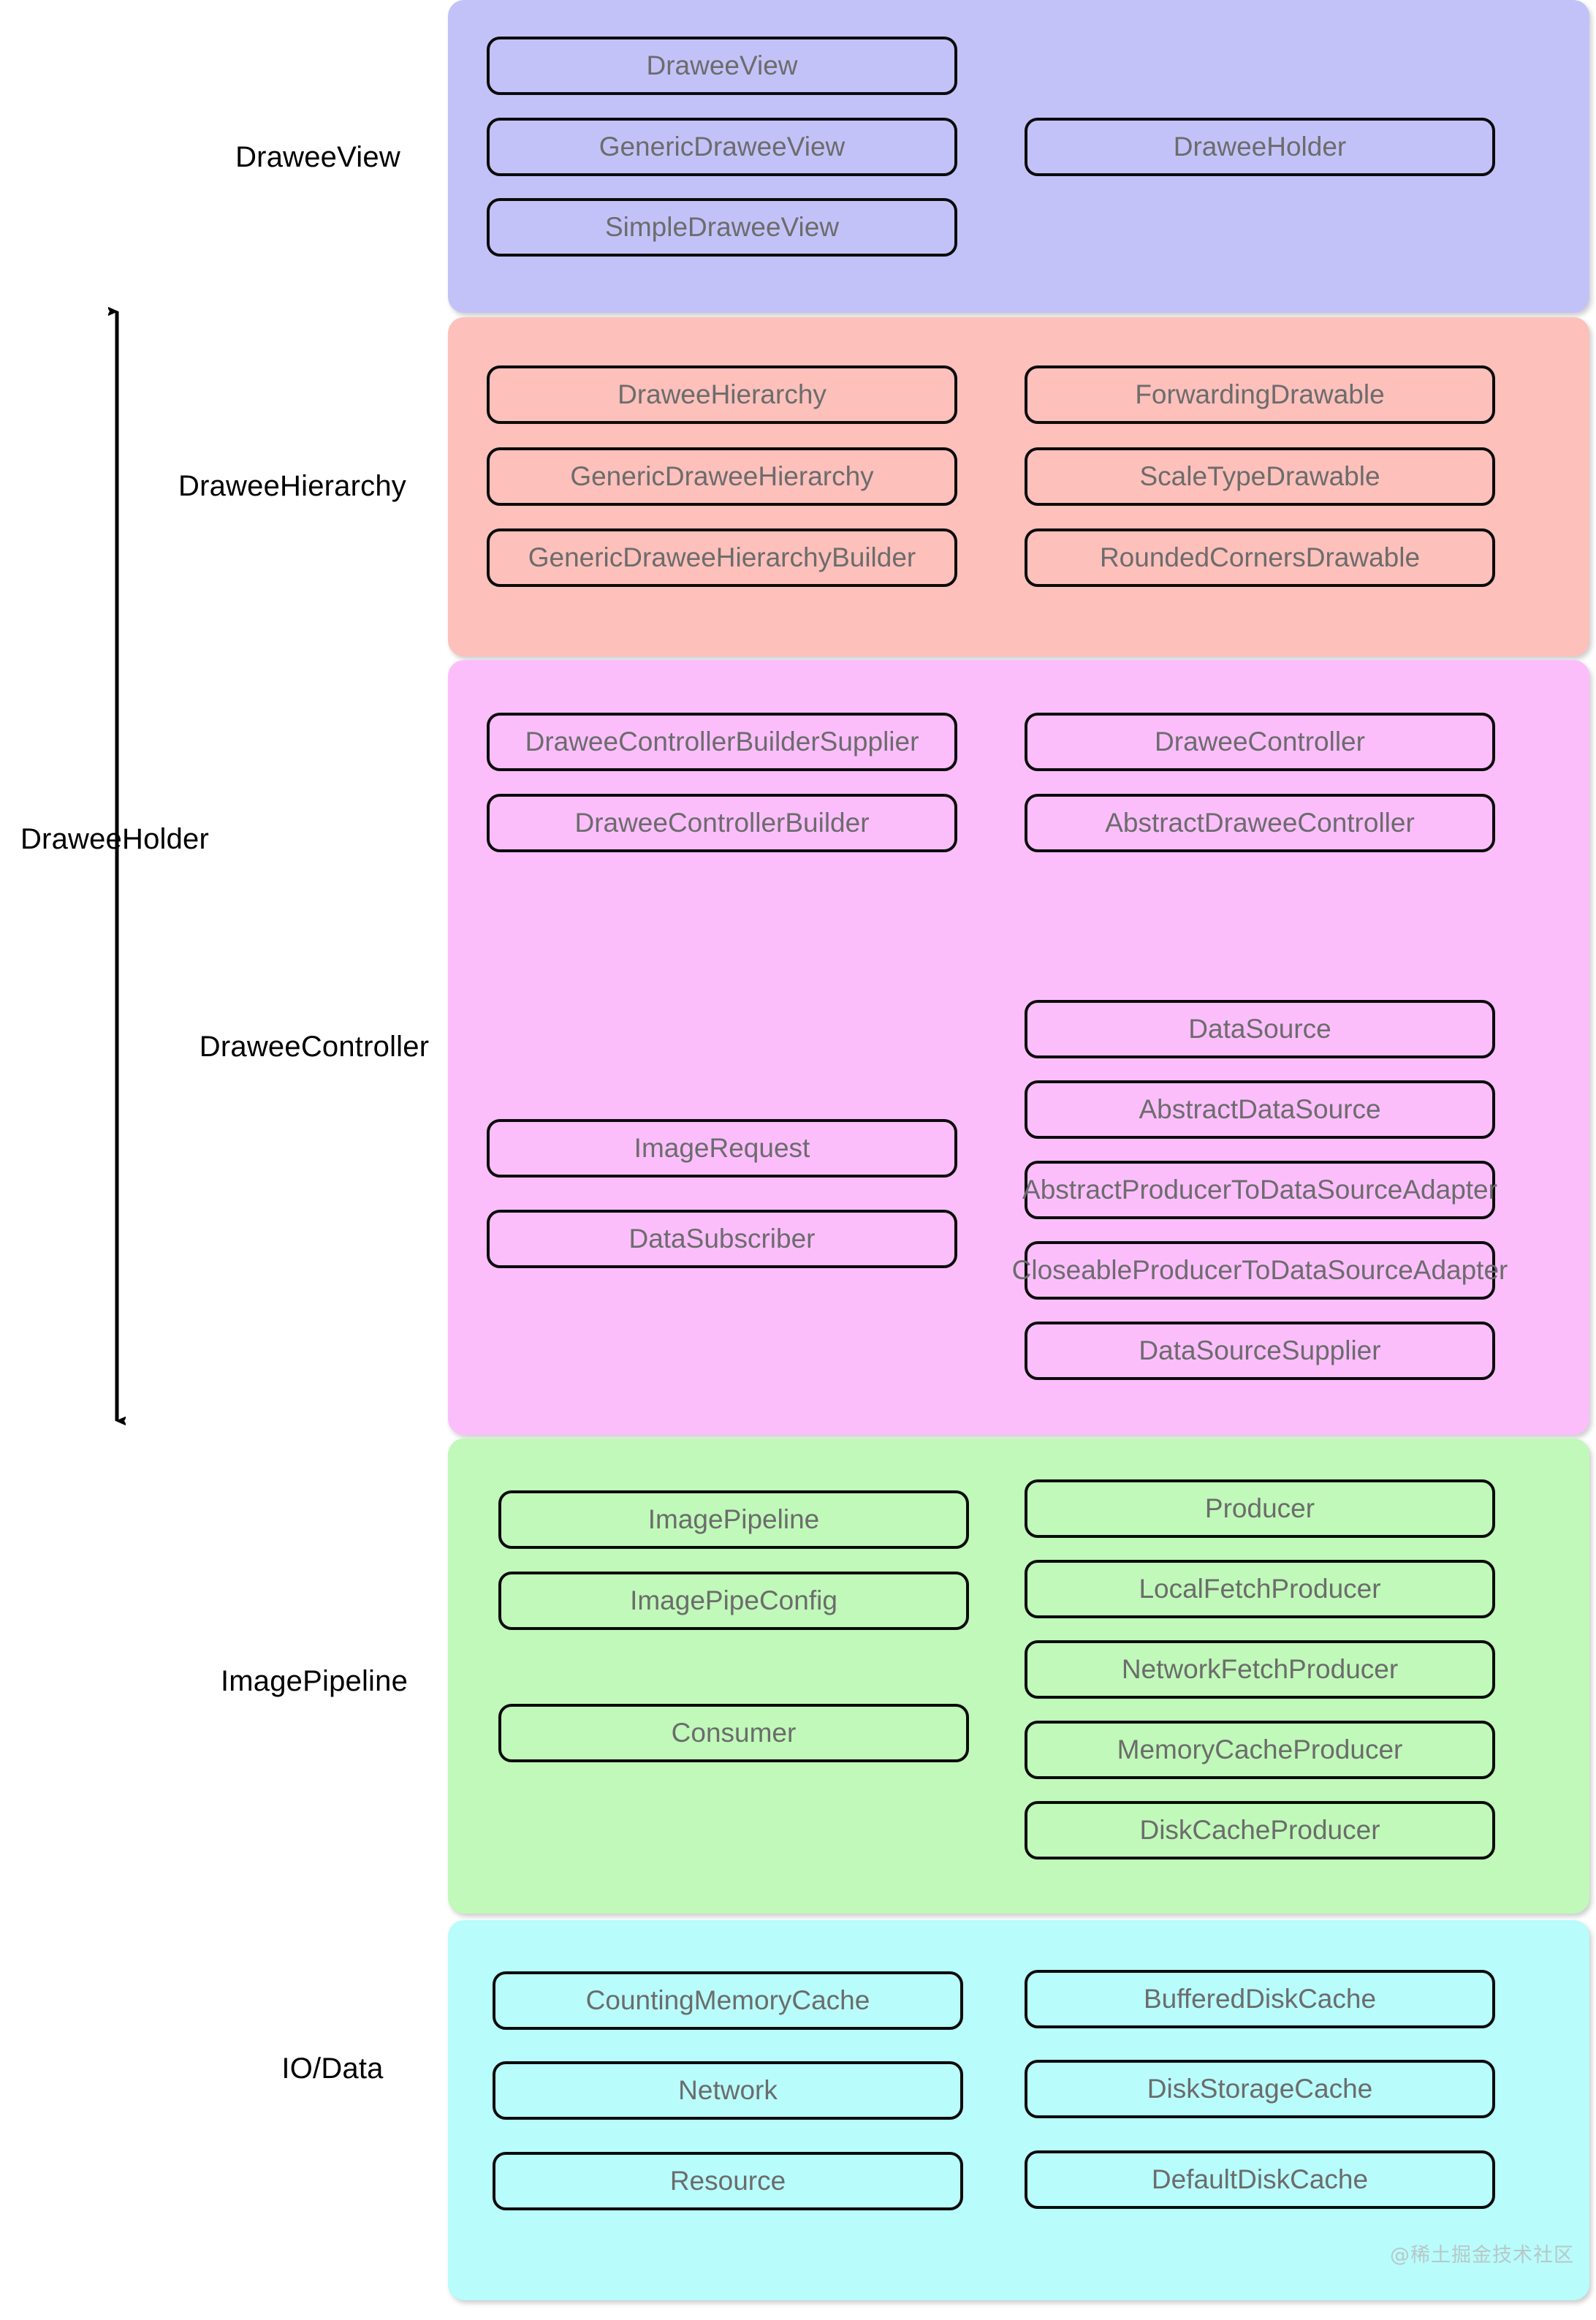  Describe the element at coordinates (722, 147) in the screenshot. I see `class-box: GenericDraweeView` at that location.